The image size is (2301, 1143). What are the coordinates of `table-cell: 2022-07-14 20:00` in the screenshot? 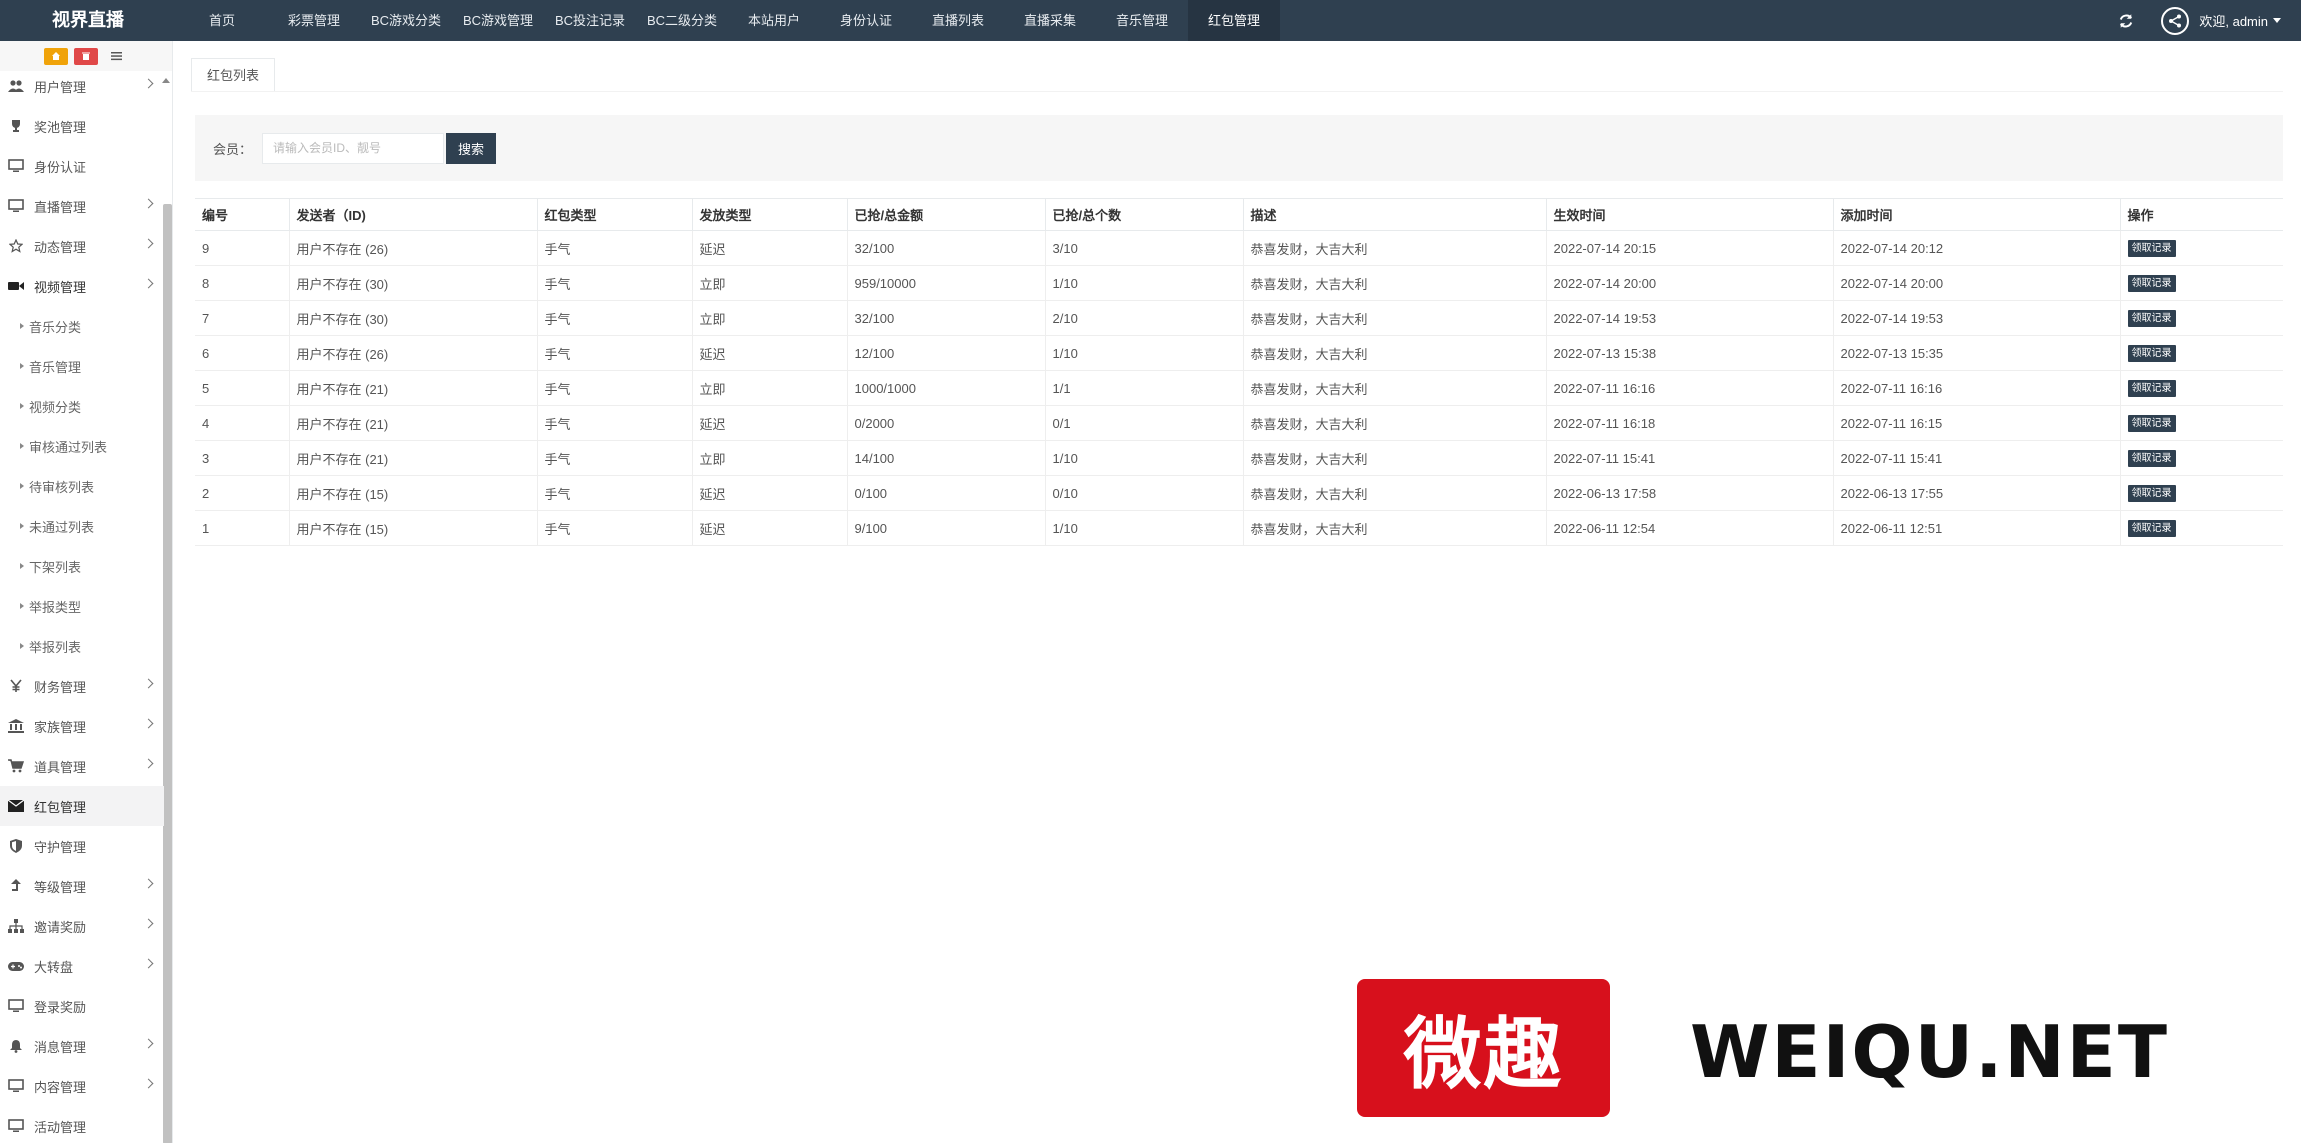 It's located at (1976, 283).